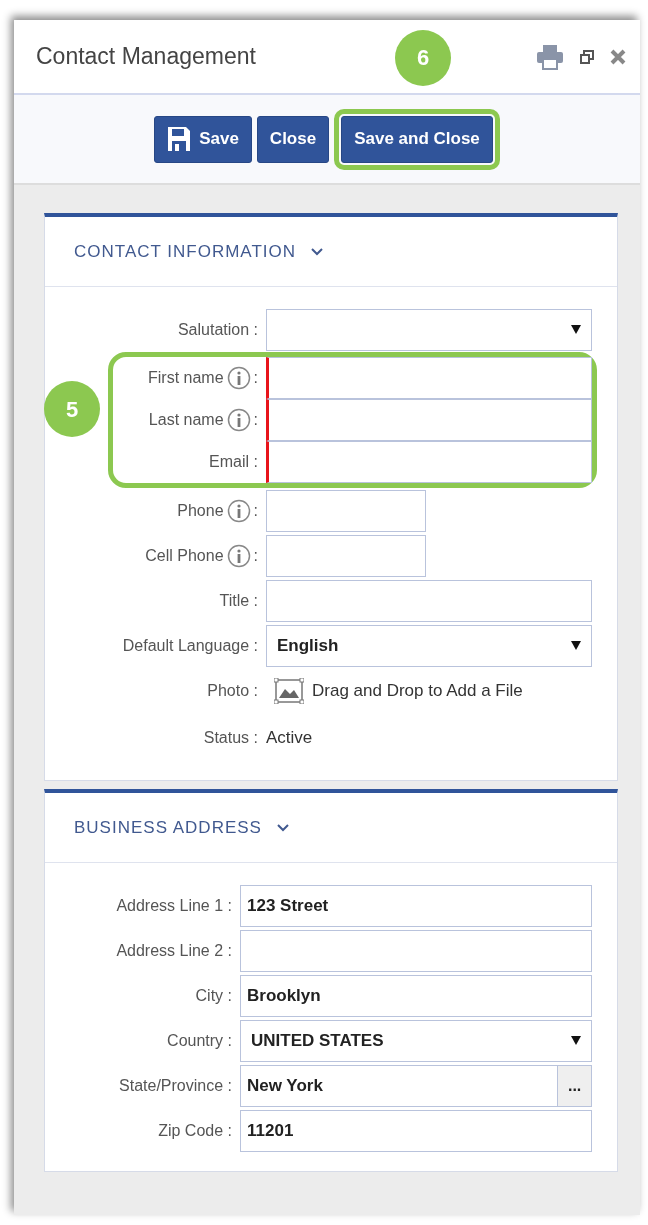 The height and width of the screenshot is (1225, 648). I want to click on field-label: Default Language :, so click(190, 645).